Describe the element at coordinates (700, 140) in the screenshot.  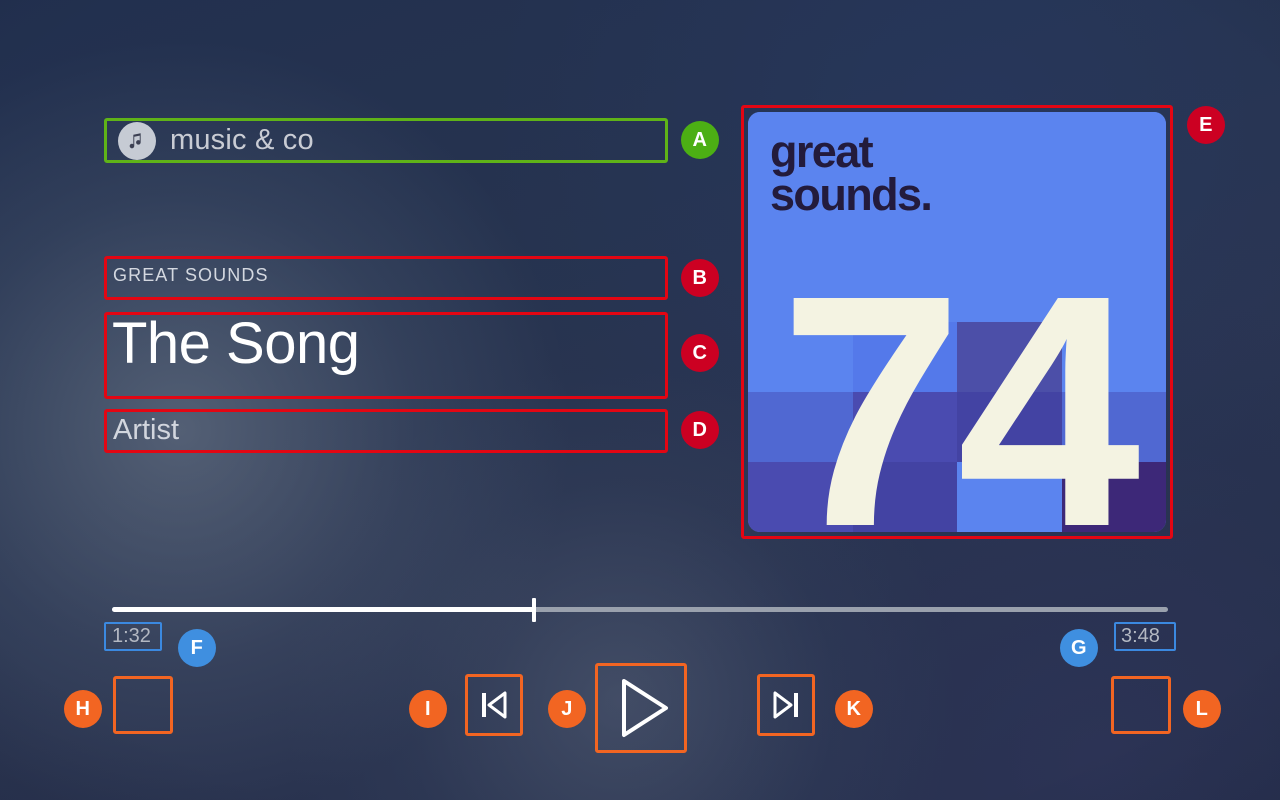
I see `annotation-badge-A: A` at that location.